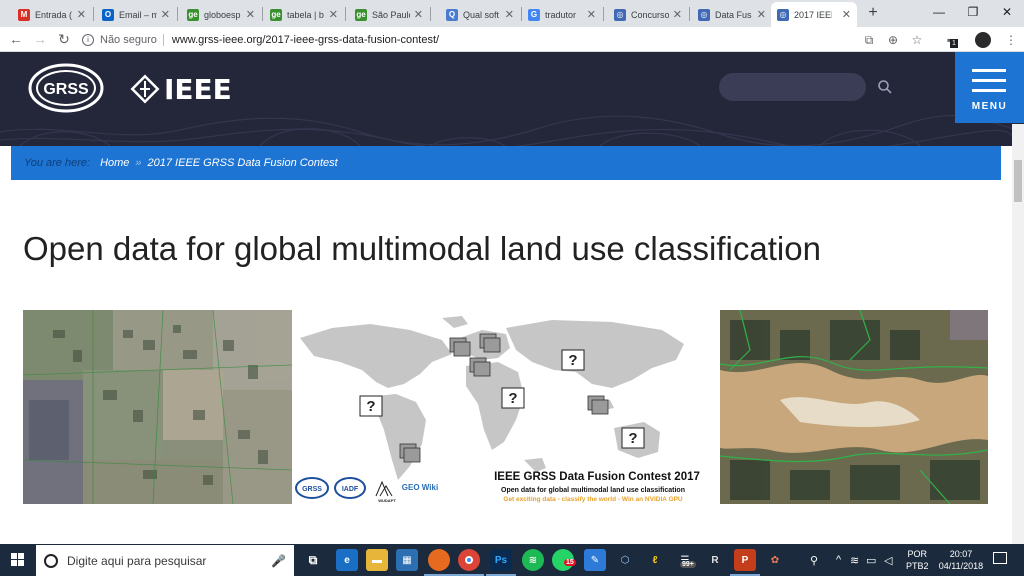 The image size is (1024, 576). Describe the element at coordinates (838, 560) in the screenshot. I see `chevron-up-icon: ^` at that location.